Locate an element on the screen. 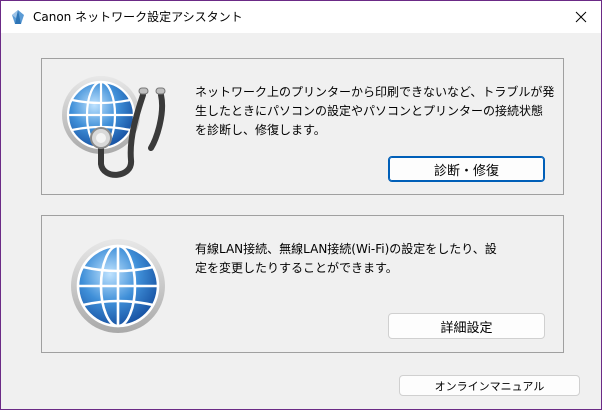 The image size is (602, 410). window-title: Canon ネットワーク設定アシスタント is located at coordinates (138, 17).